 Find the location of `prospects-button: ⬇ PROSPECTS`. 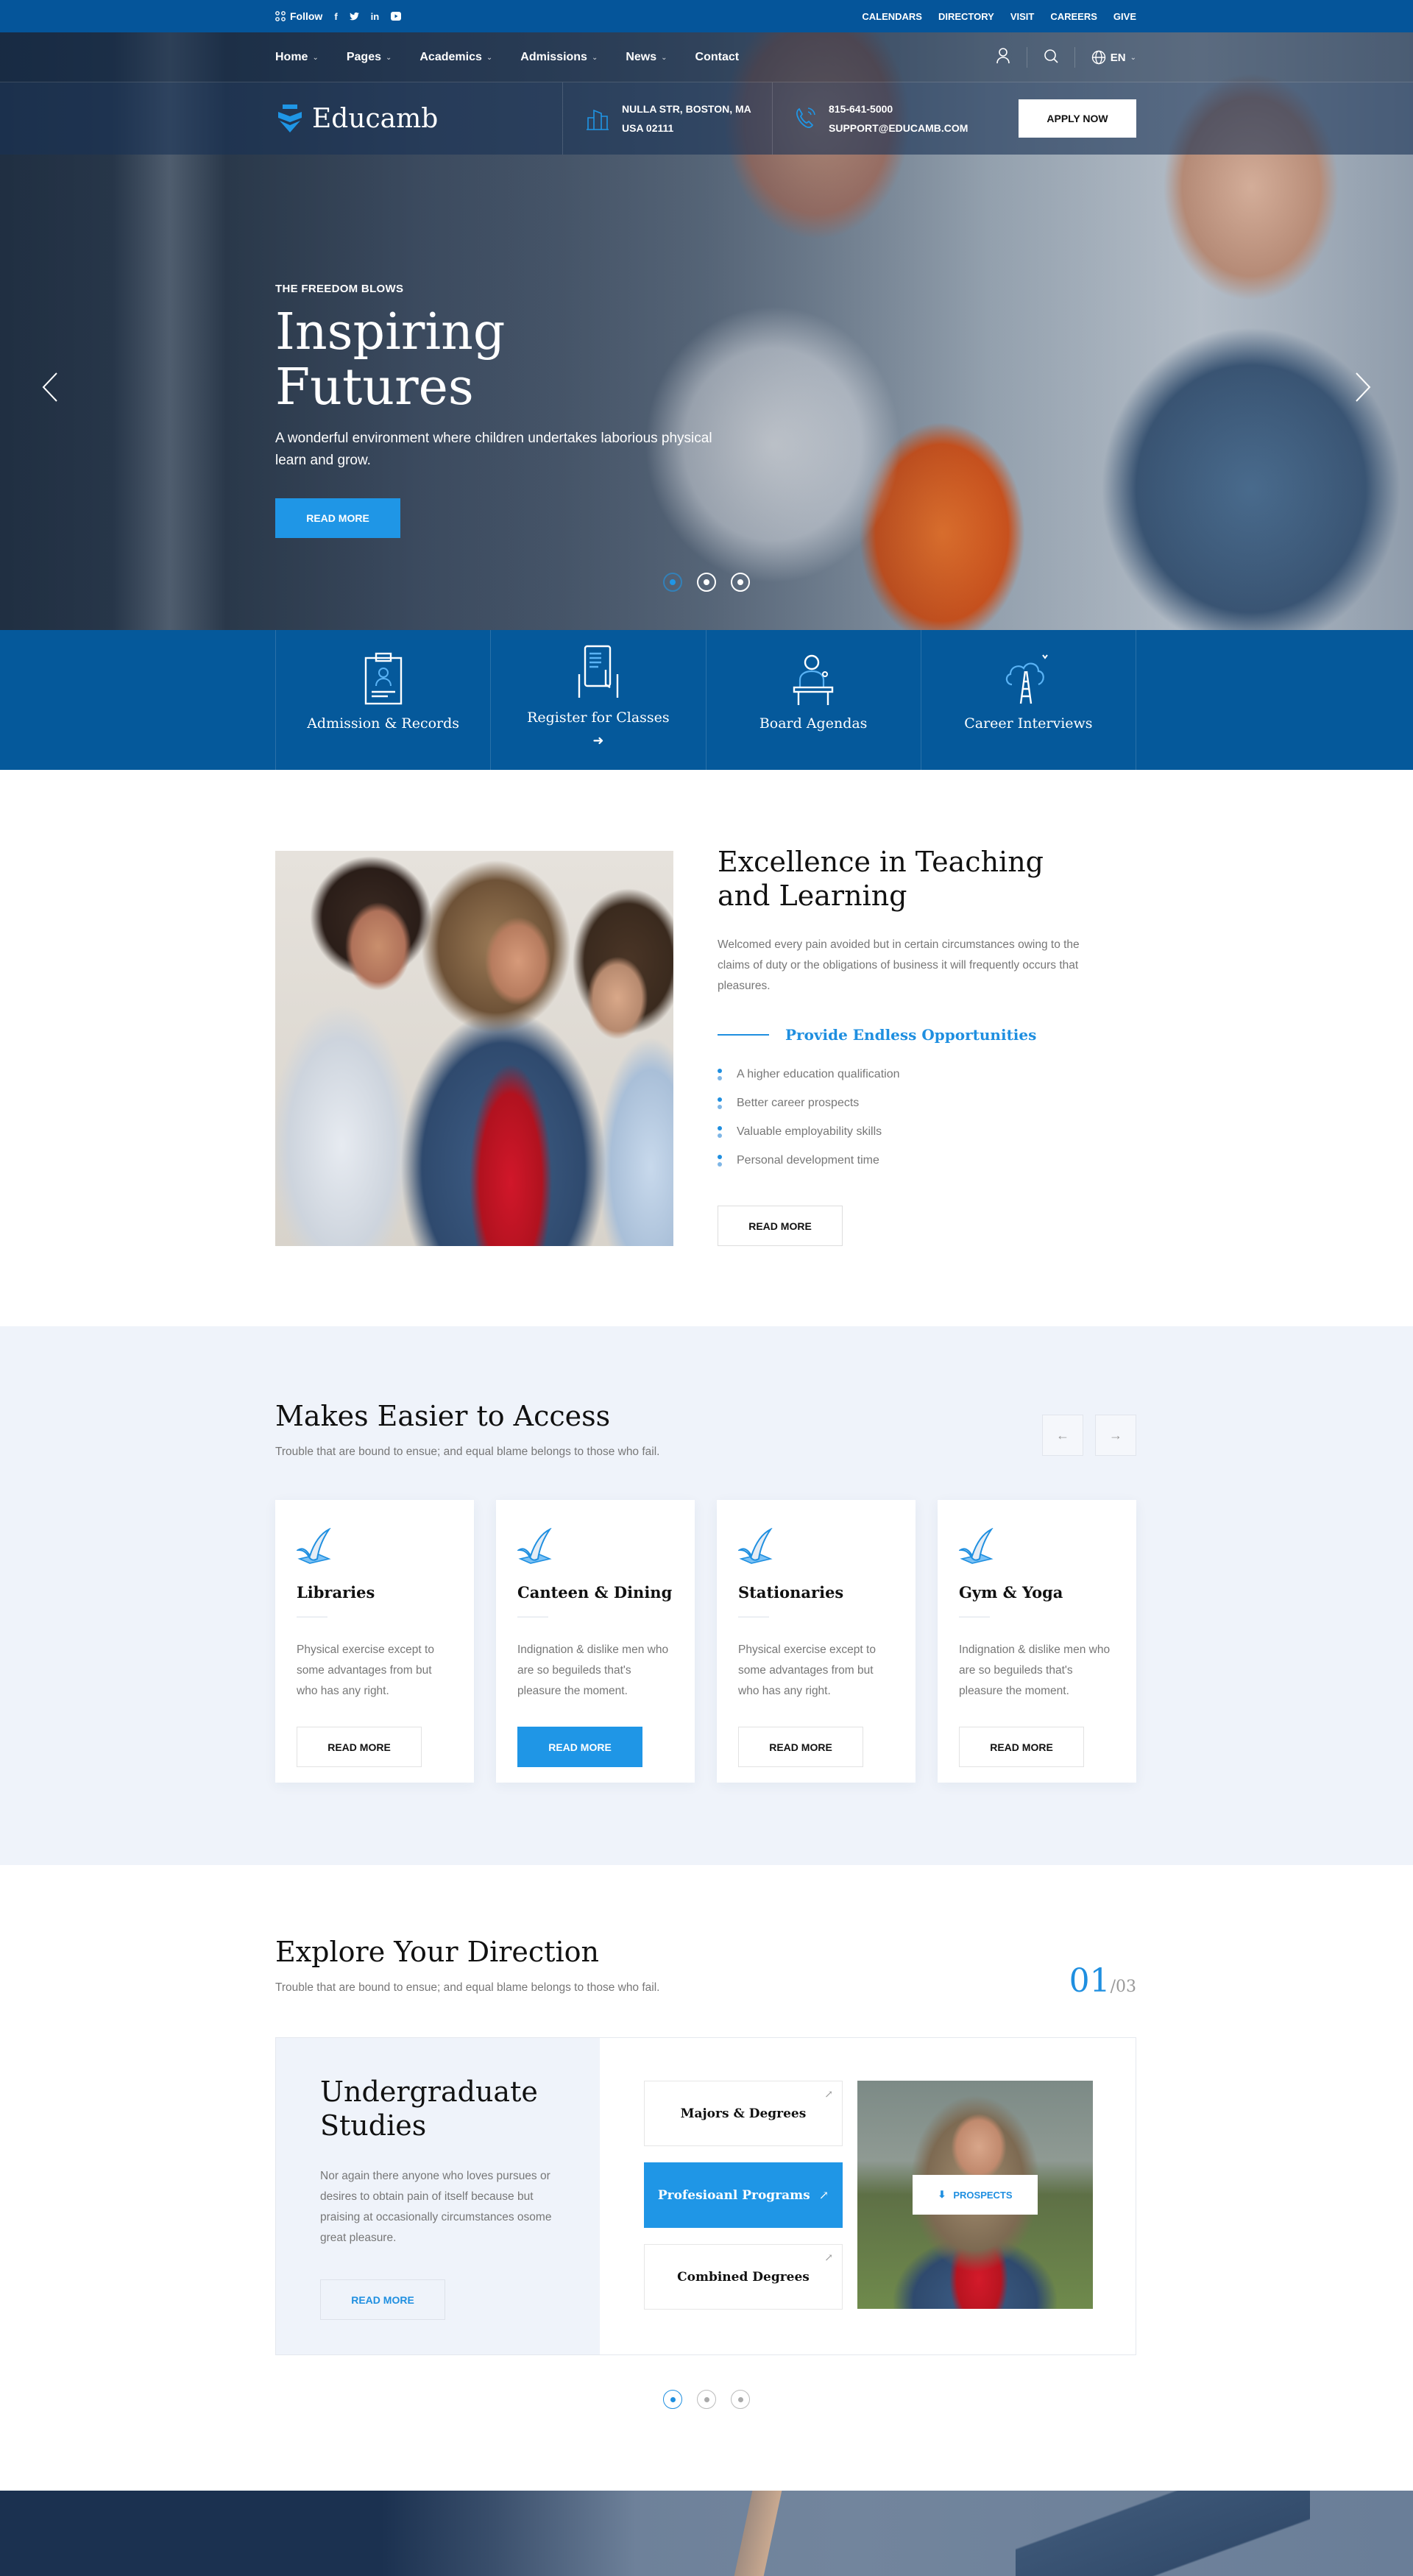

prospects-button: ⬇ PROSPECTS is located at coordinates (975, 2195).